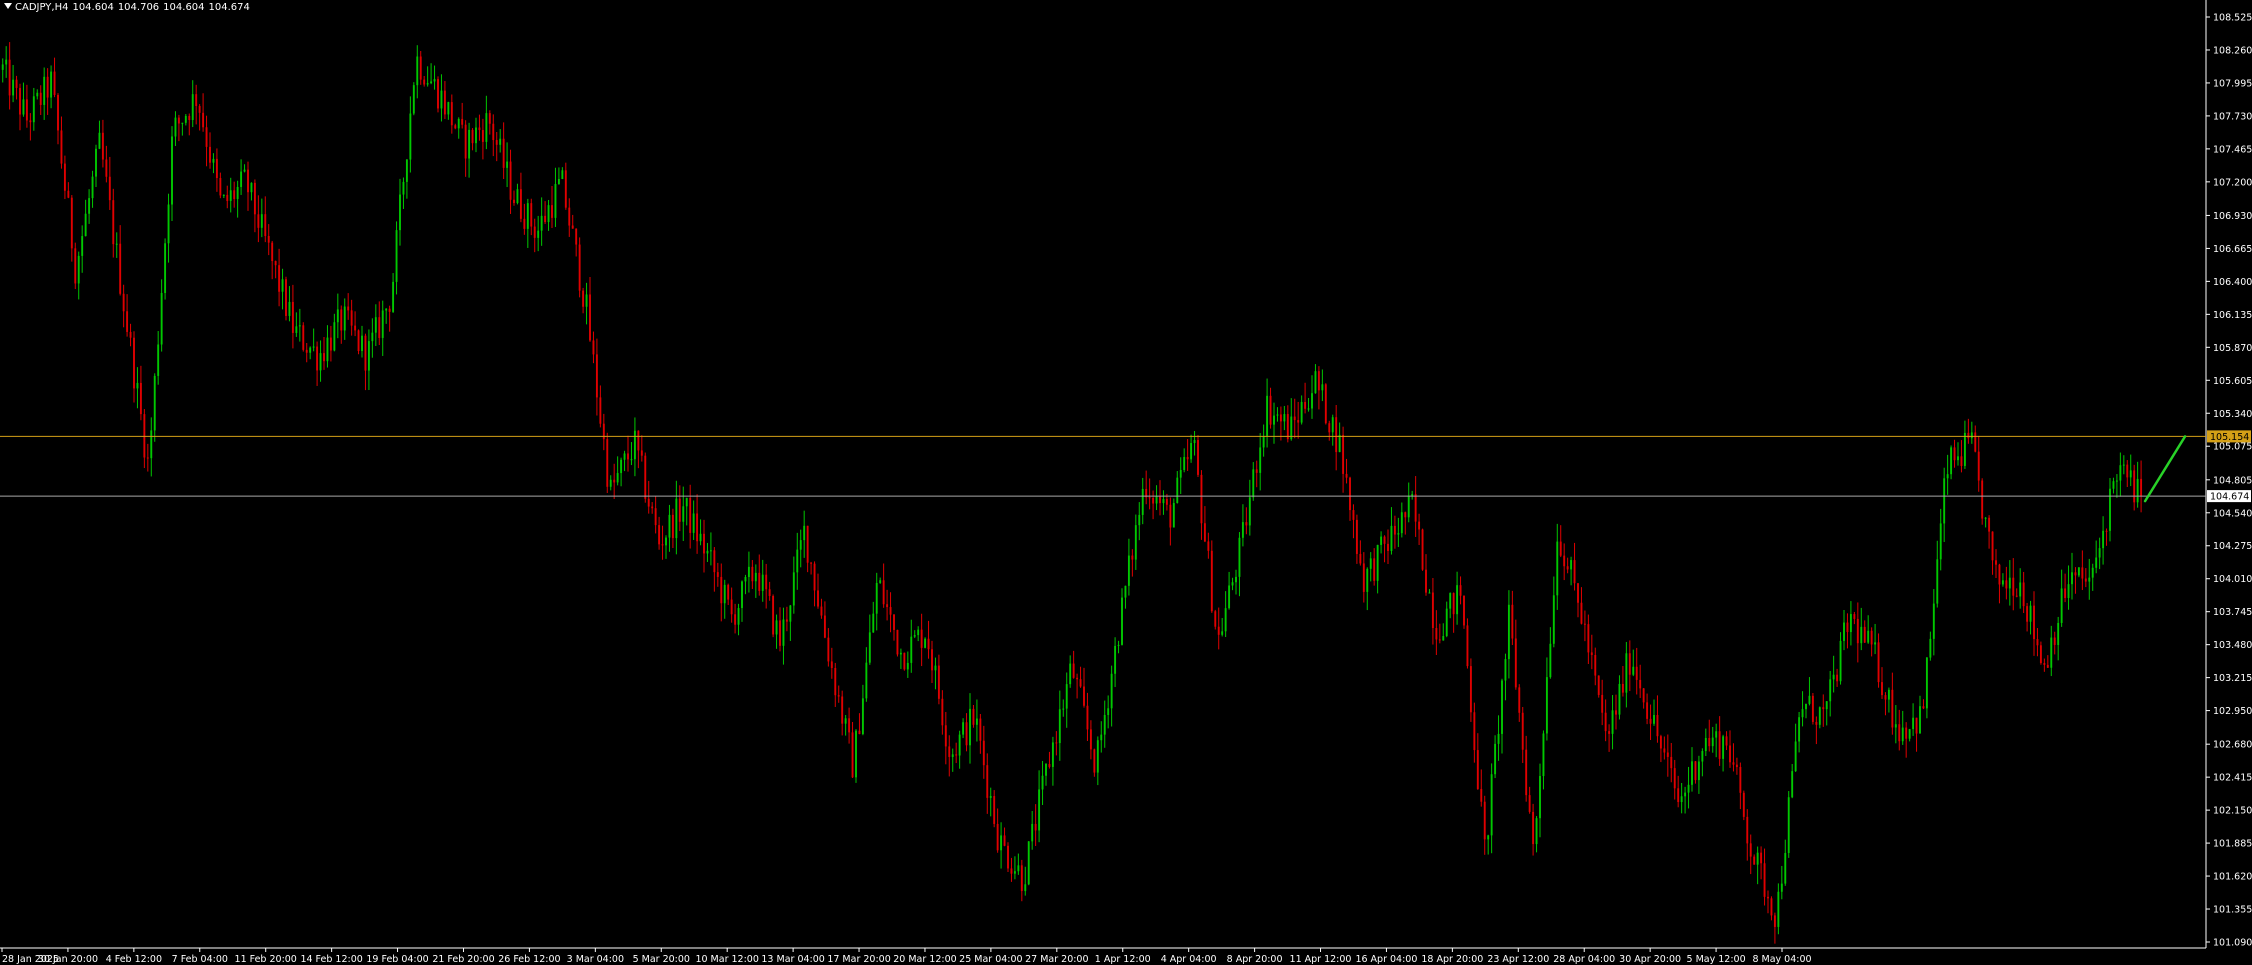 The width and height of the screenshot is (2252, 965). What do you see at coordinates (8, 6) in the screenshot?
I see `chevron-down-icon` at bounding box center [8, 6].